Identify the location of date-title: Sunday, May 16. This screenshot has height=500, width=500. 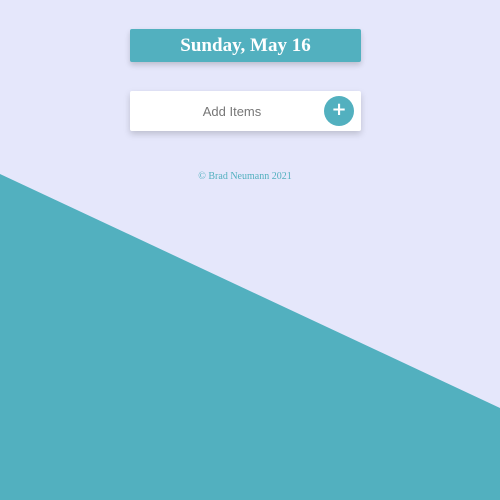
(245, 45).